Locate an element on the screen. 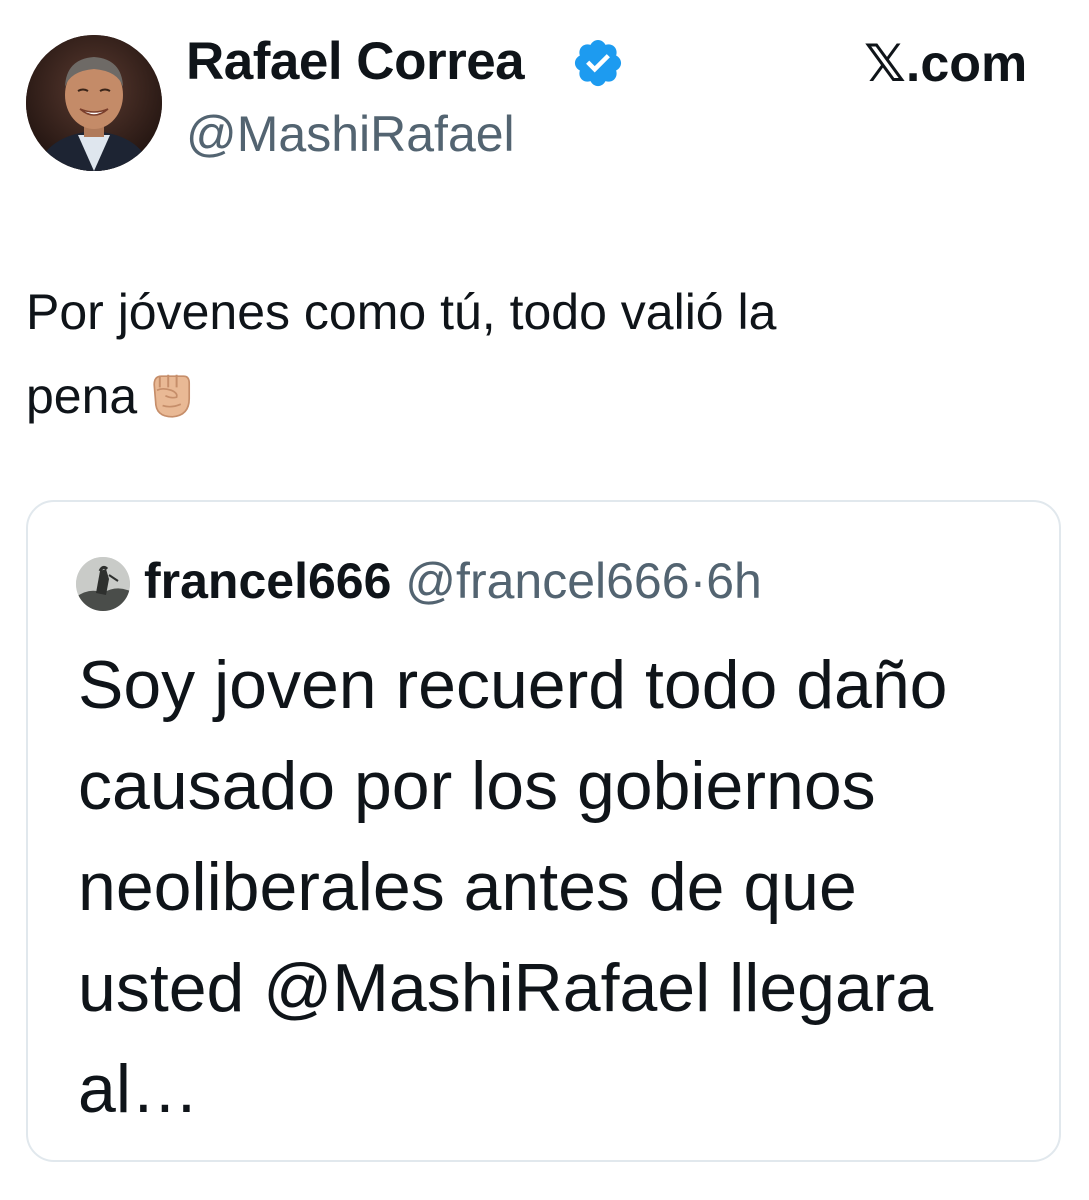  tweet-text-line1: Por jóvenes como tú, todo valió la is located at coordinates (401, 312).